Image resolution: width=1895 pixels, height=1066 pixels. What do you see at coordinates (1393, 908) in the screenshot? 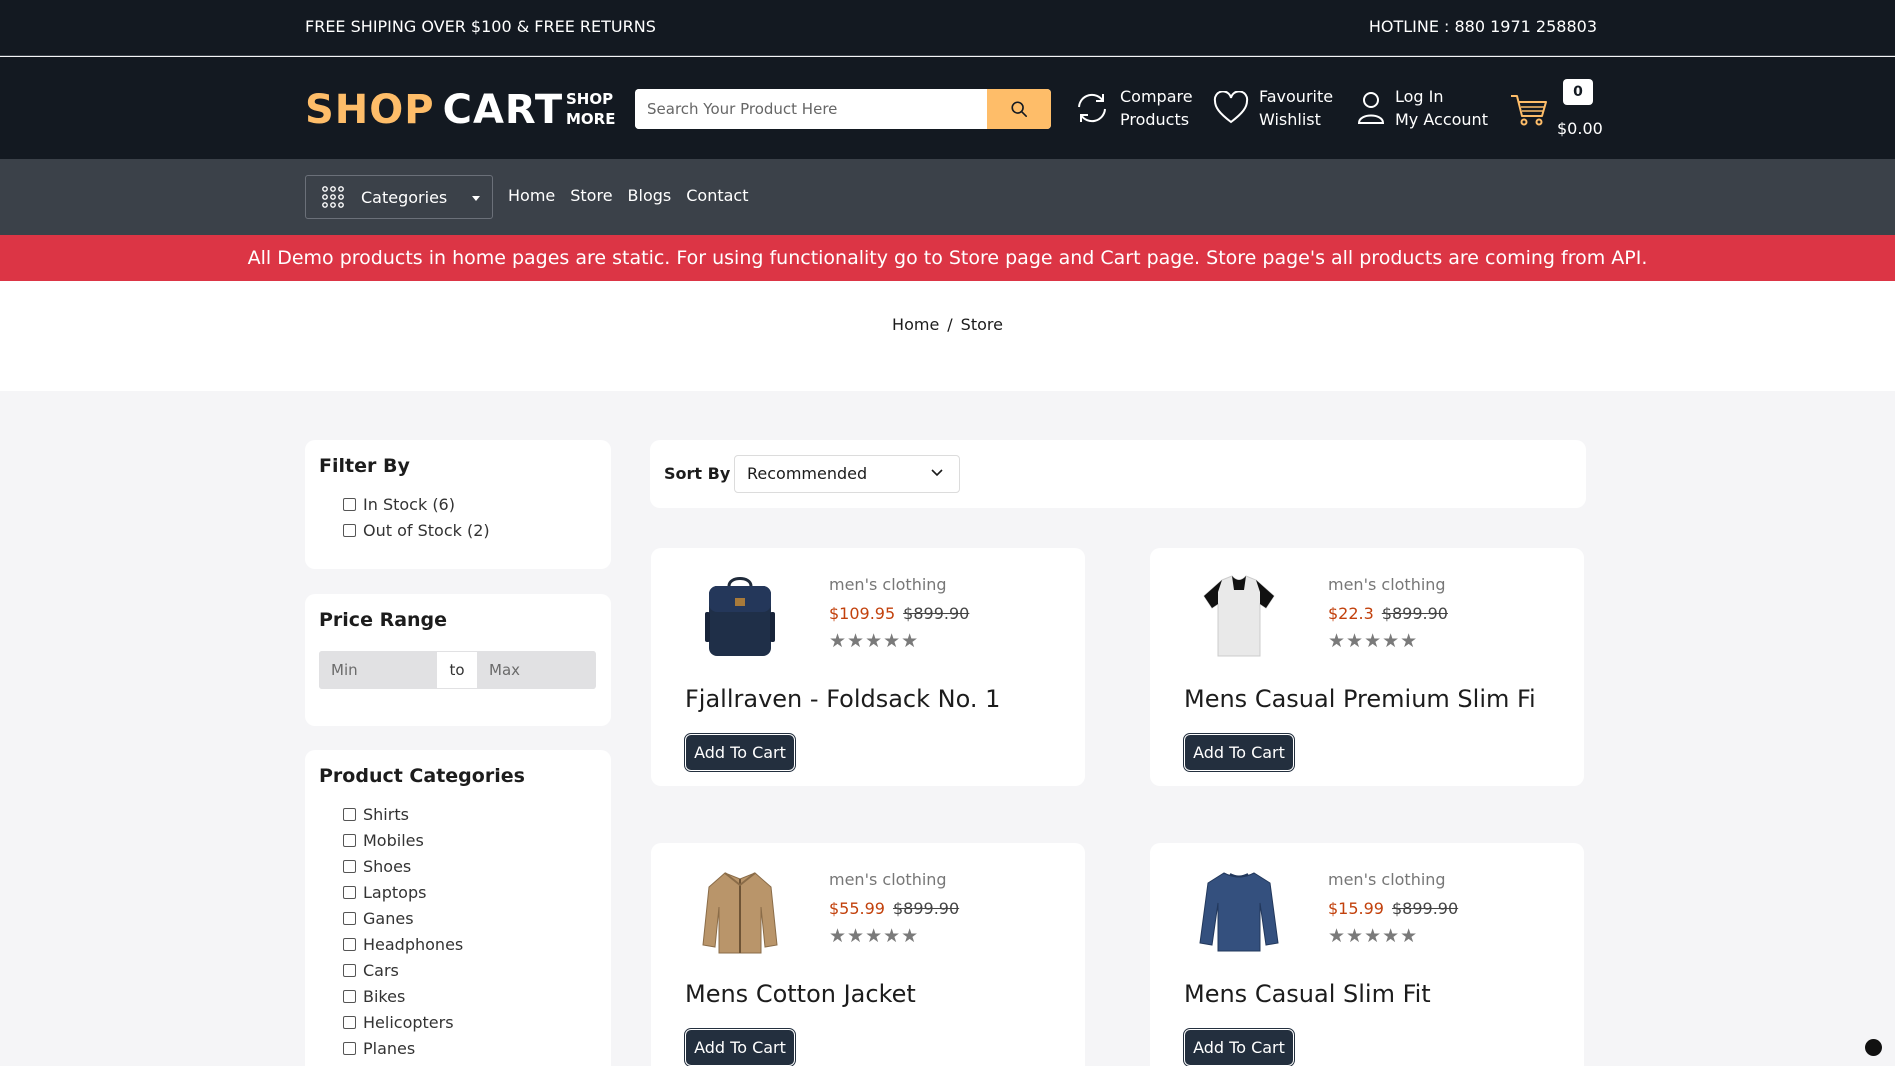
I see `product-price: $15.99 $899.90` at bounding box center [1393, 908].